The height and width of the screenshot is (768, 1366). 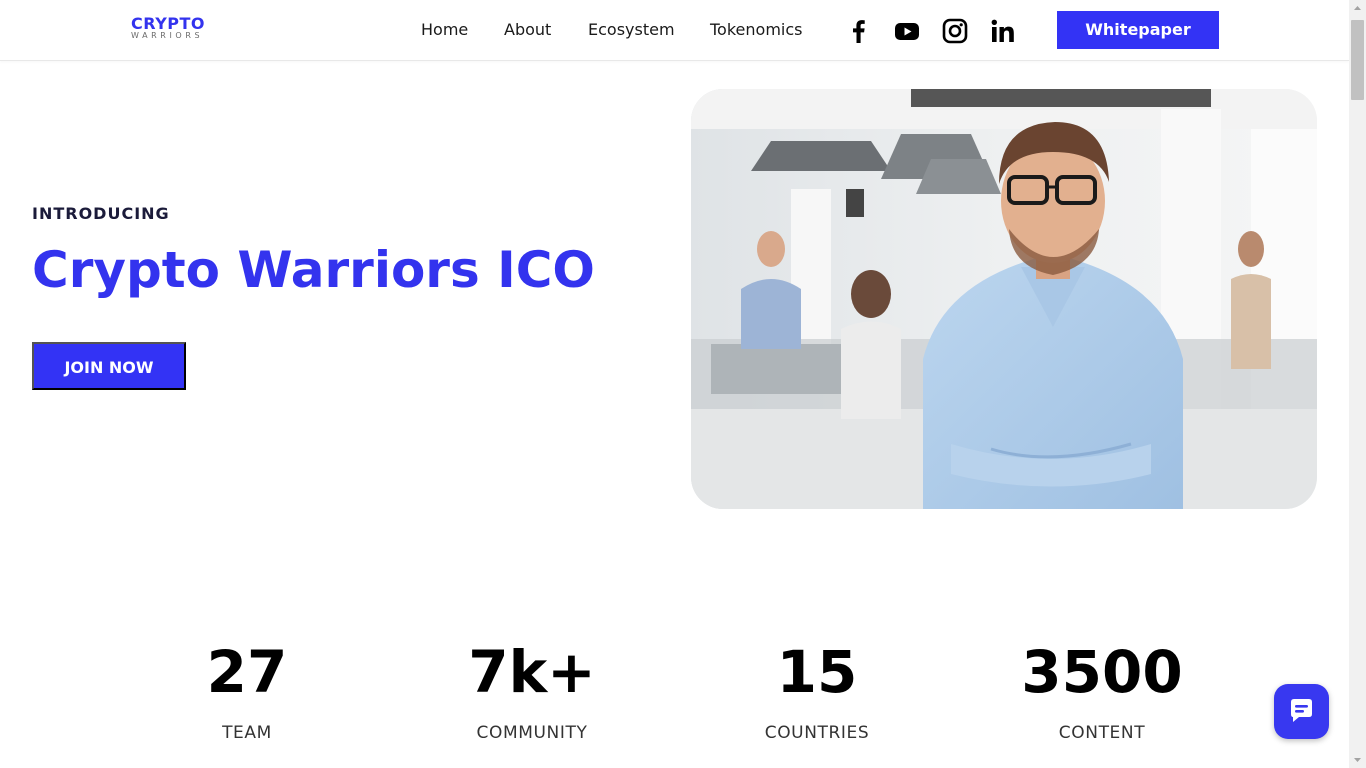 I want to click on logo: CRYPTO WARRIORS, so click(x=171, y=28).